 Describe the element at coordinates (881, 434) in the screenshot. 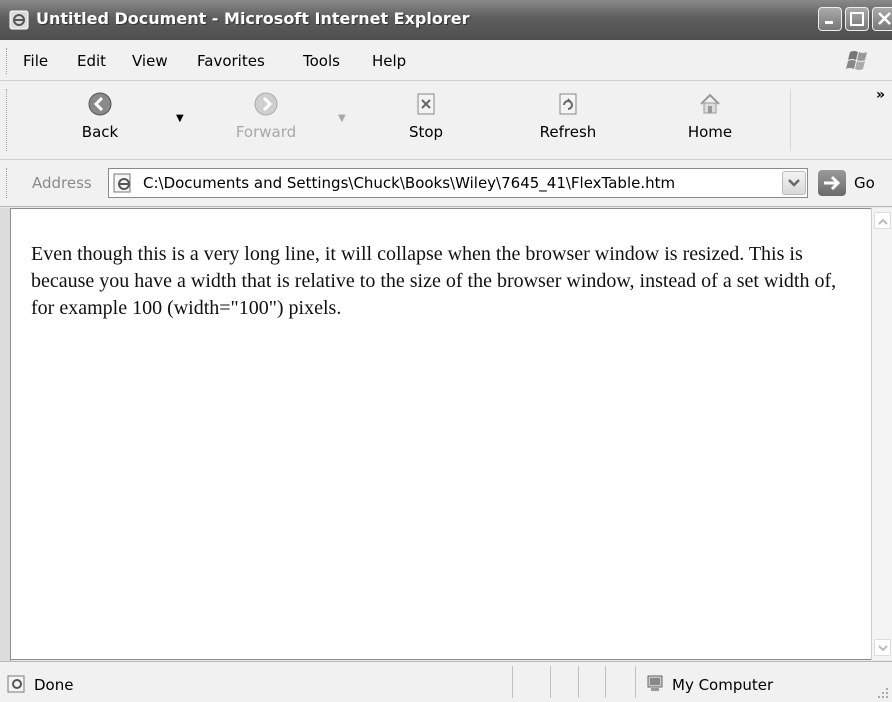

I see `vertical-scrollbar` at that location.